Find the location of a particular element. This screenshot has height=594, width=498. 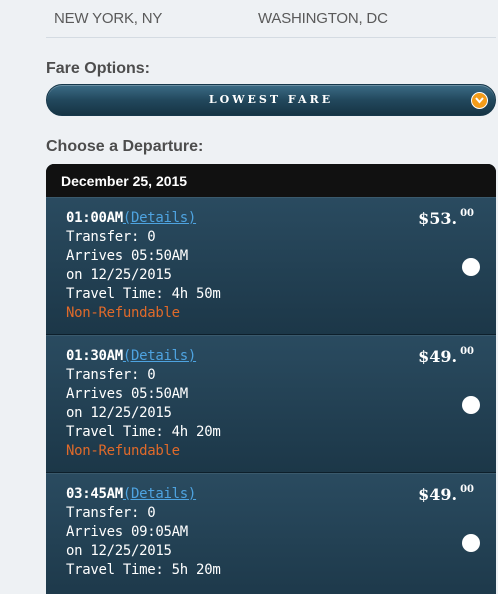

departure-date-header: December 25, 2015 is located at coordinates (271, 180).